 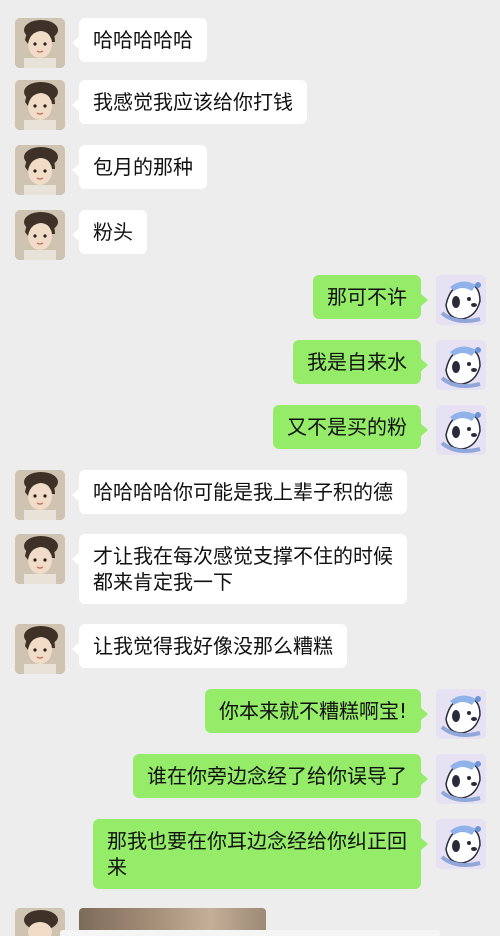 I want to click on message-bubble: 又不是买的粉, so click(x=350, y=427).